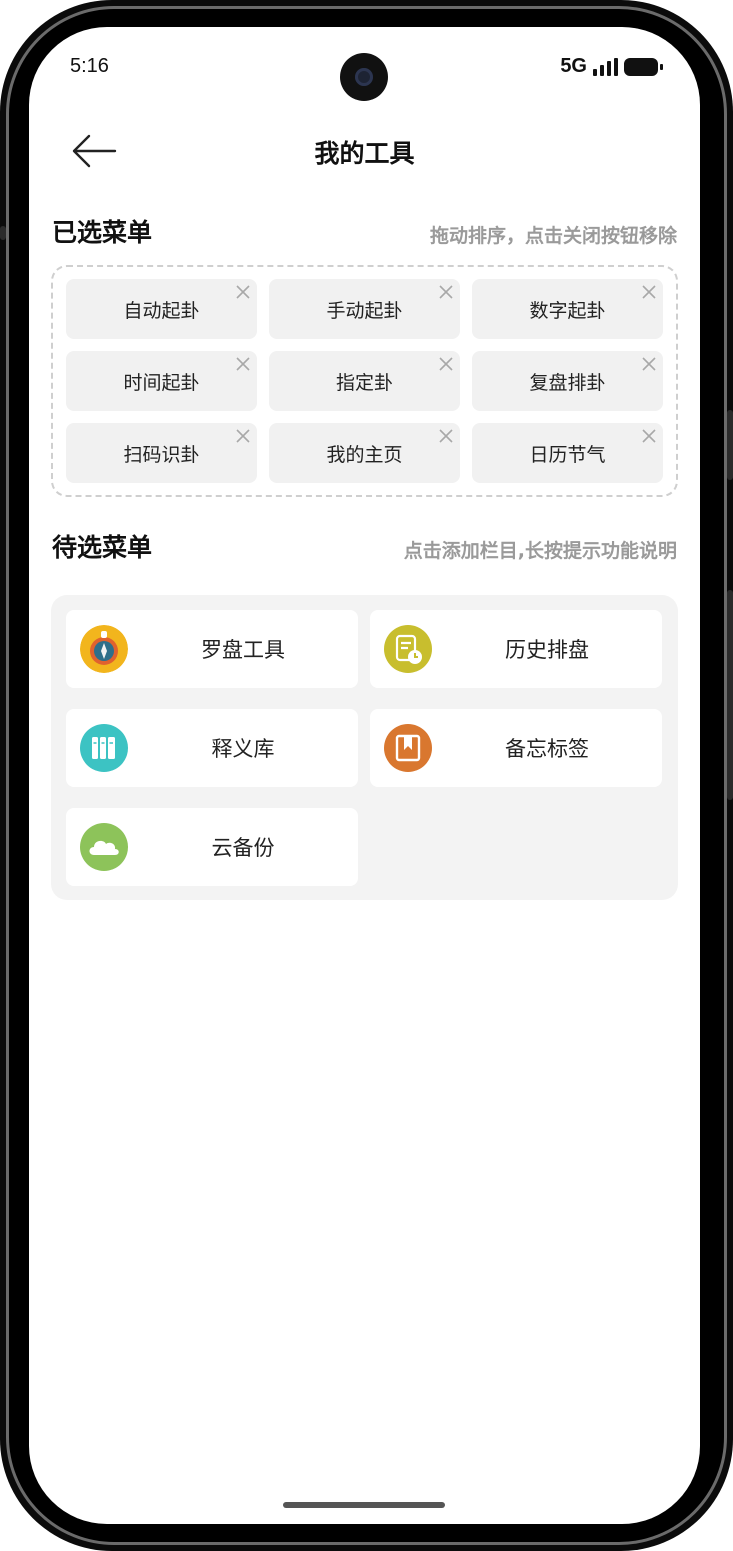 The height and width of the screenshot is (1551, 733). Describe the element at coordinates (408, 649) in the screenshot. I see `history-doc-icon` at that location.